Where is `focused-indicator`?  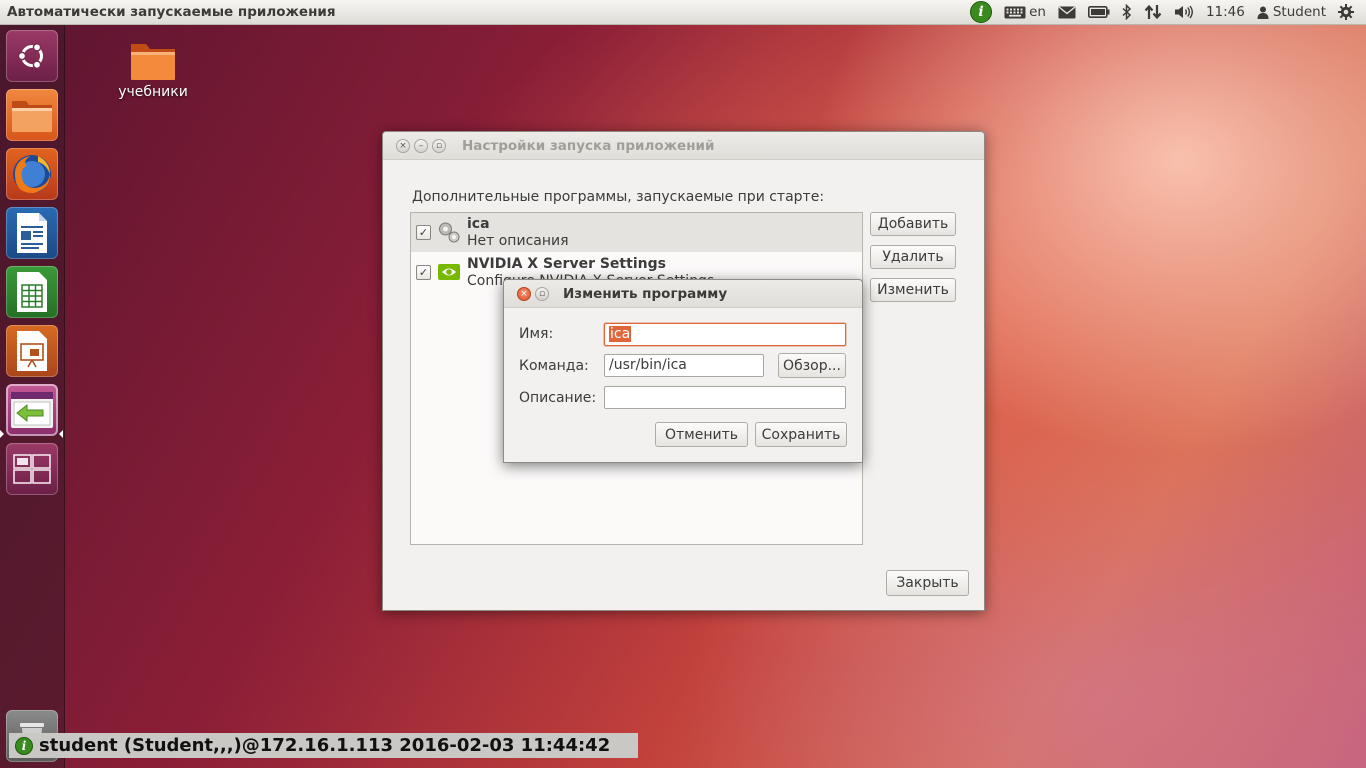 focused-indicator is located at coordinates (61, 434).